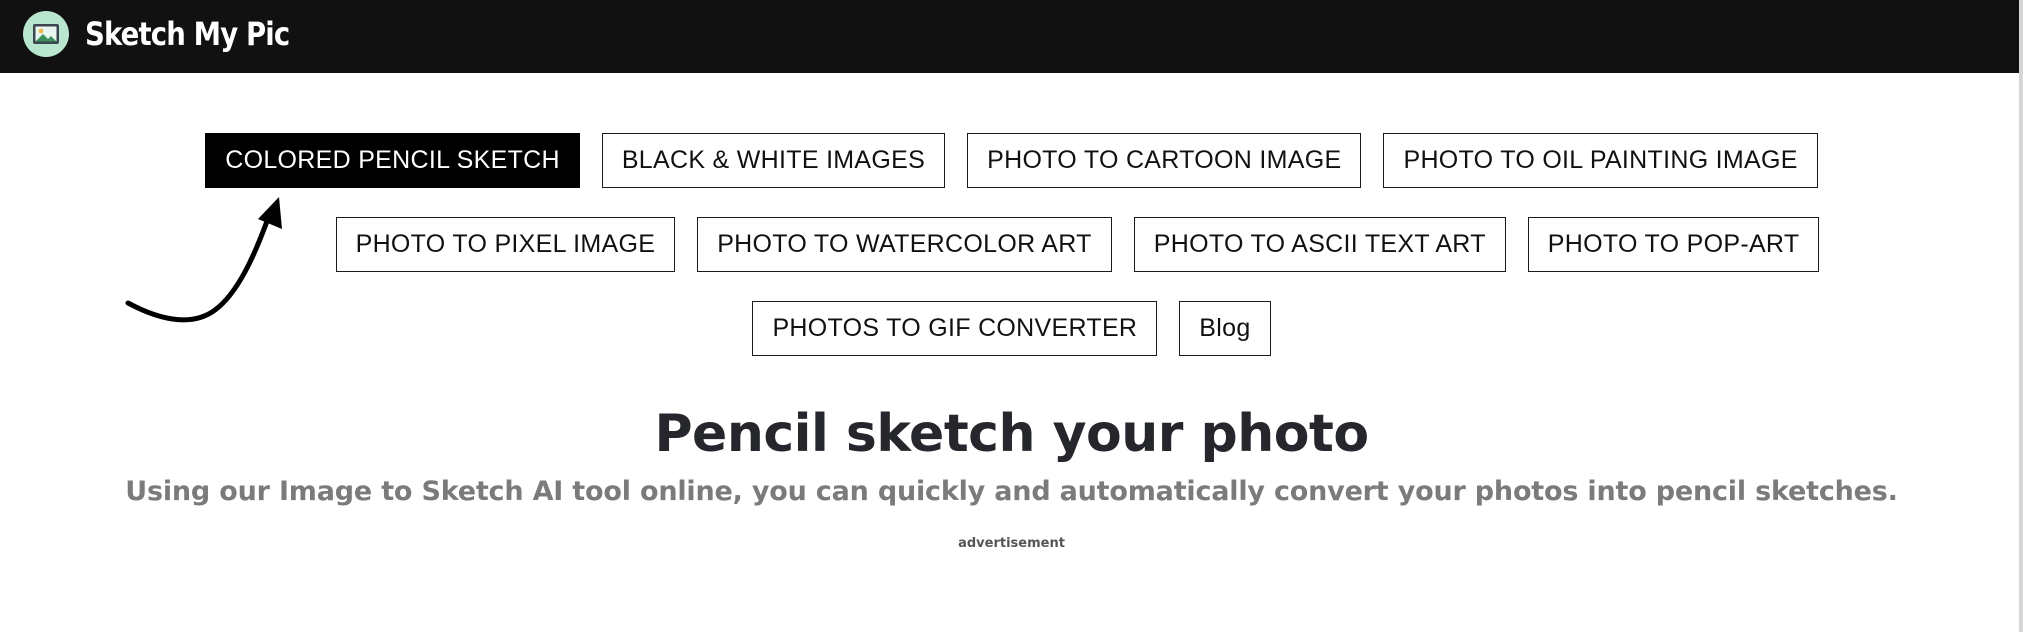  I want to click on nav-label: Blog, so click(1225, 328).